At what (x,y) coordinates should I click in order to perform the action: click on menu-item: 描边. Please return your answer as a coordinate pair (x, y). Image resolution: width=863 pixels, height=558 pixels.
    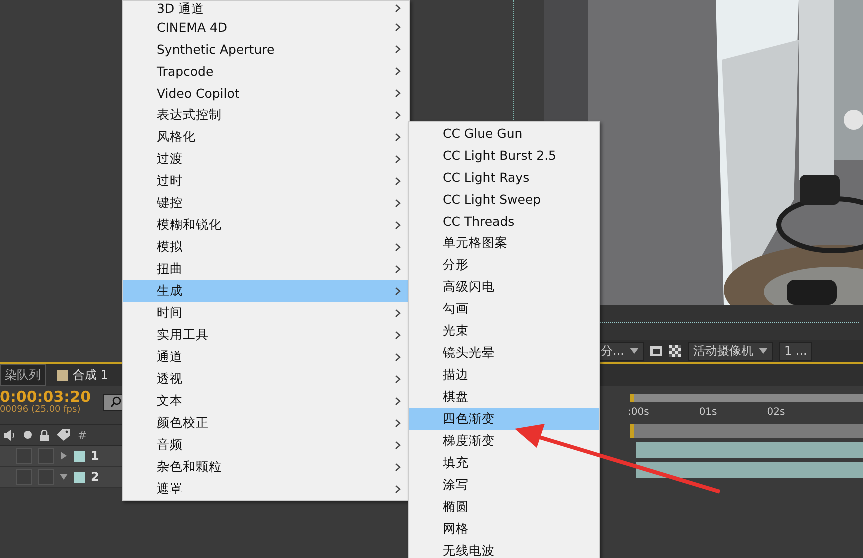
    Looking at the image, I should click on (504, 375).